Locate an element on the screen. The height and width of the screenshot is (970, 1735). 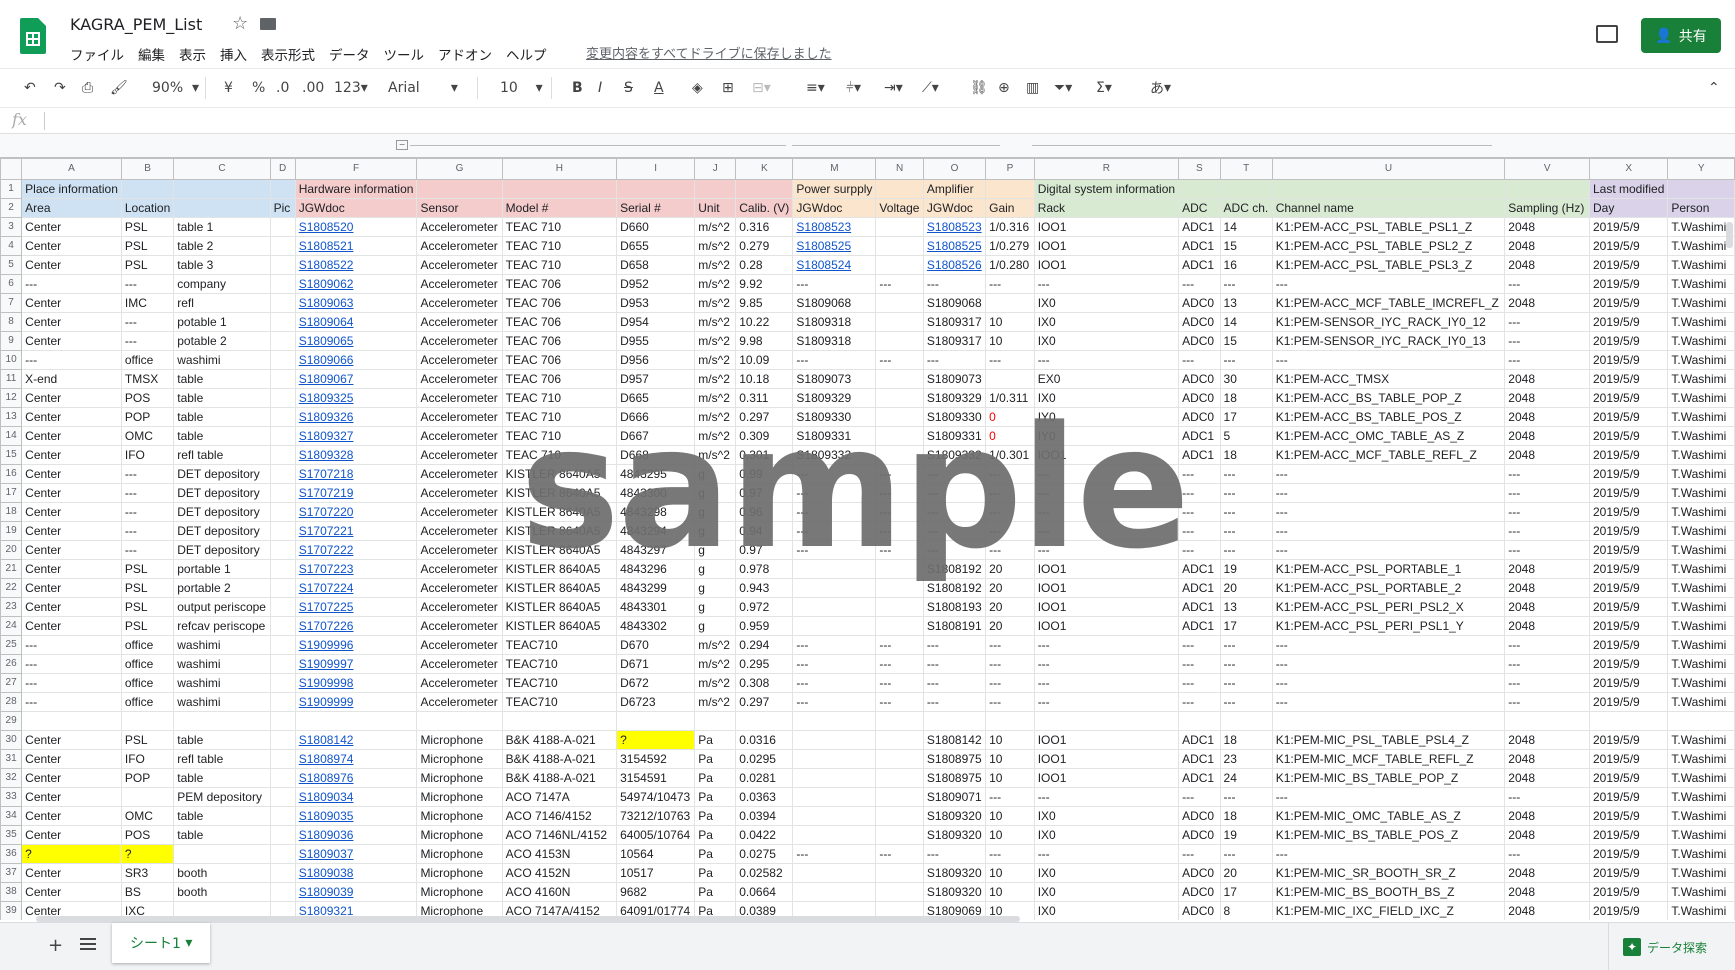
add-sheet-button: + is located at coordinates (55, 945).